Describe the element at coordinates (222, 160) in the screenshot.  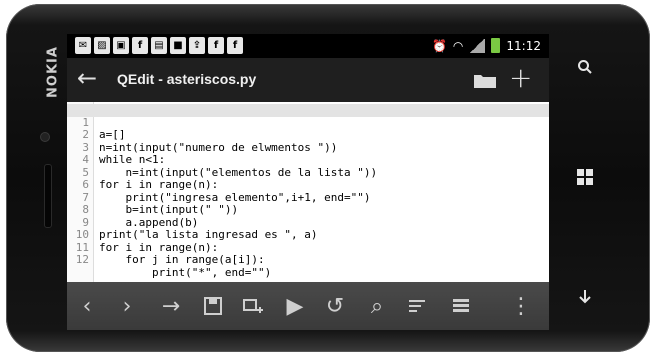
I see `code-line: 4 n=int(input("elementos de la lista "))` at that location.